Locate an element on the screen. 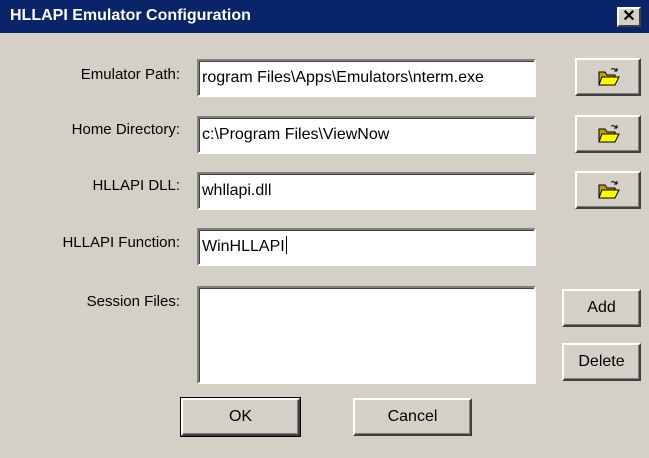  emulator-path-label: Emulator Path: is located at coordinates (130, 74).